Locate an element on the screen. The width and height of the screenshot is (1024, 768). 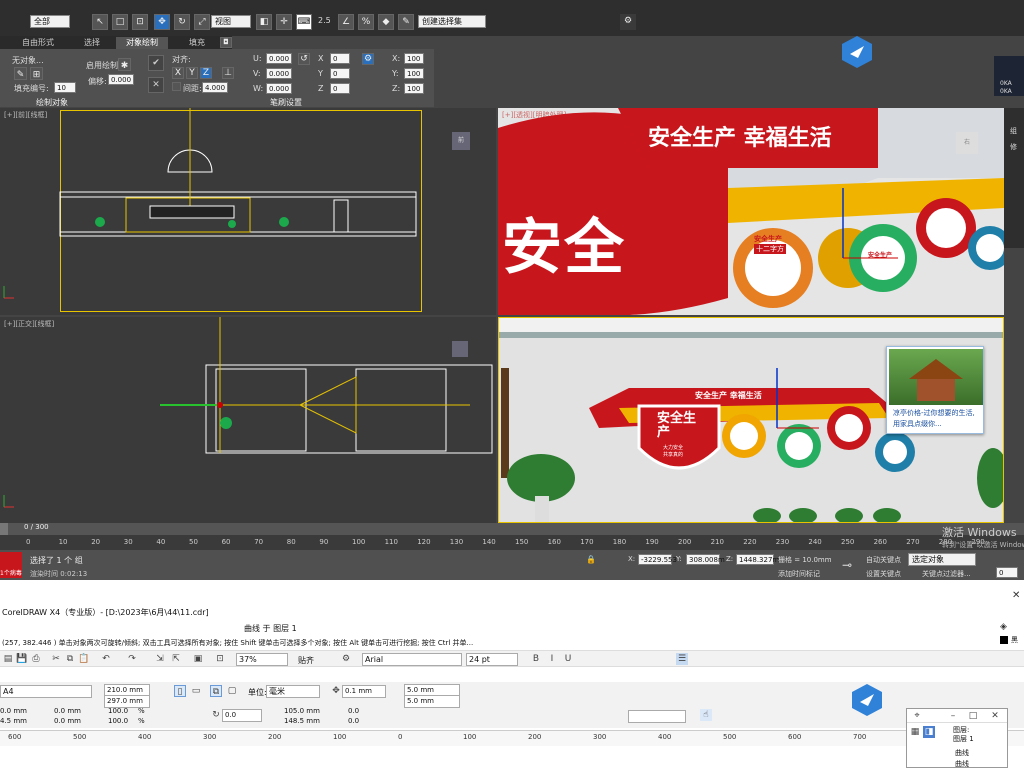
percent-snap-icon: % is located at coordinates (366, 22).